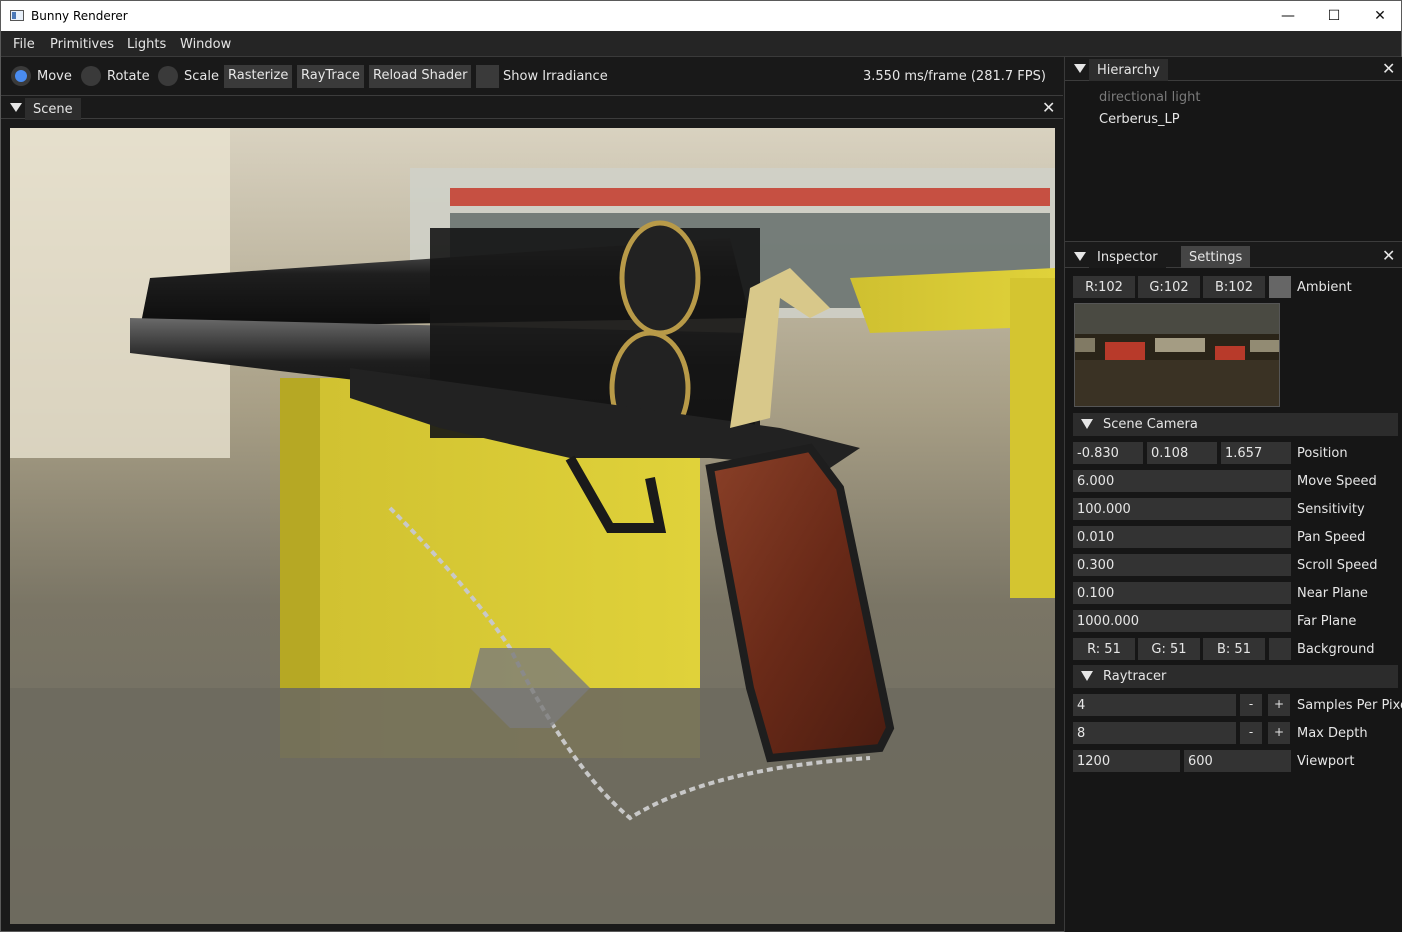 This screenshot has width=1402, height=932. Describe the element at coordinates (555, 76) in the screenshot. I see `show-irradiance-label: Show Irradiance` at that location.